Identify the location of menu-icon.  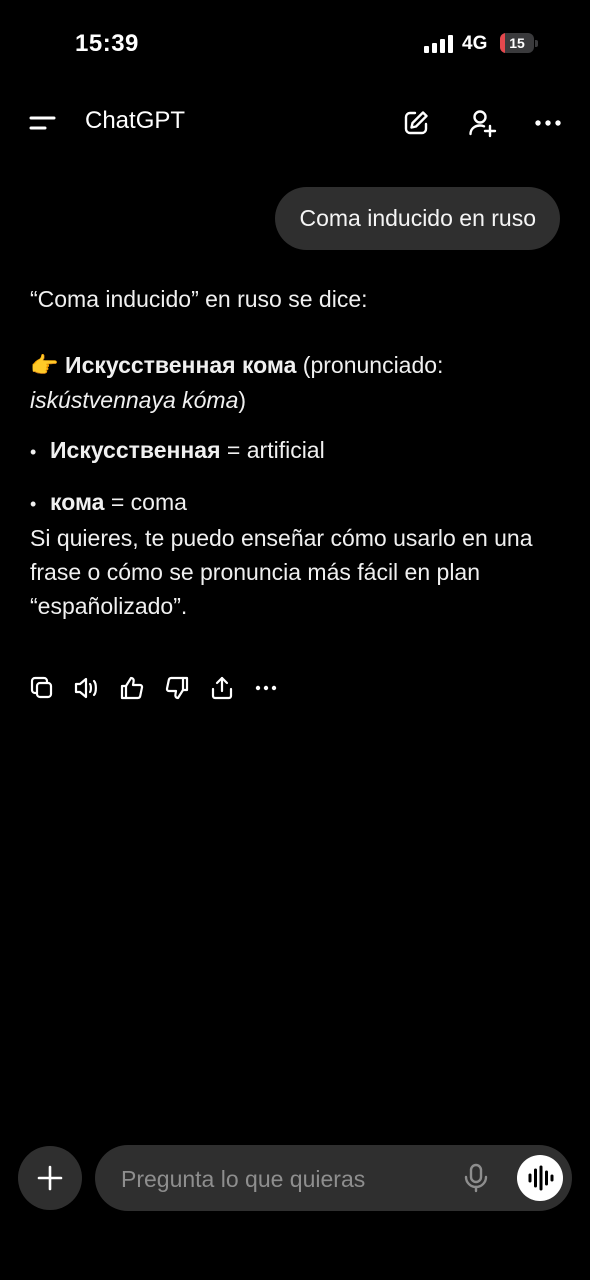
(43, 123).